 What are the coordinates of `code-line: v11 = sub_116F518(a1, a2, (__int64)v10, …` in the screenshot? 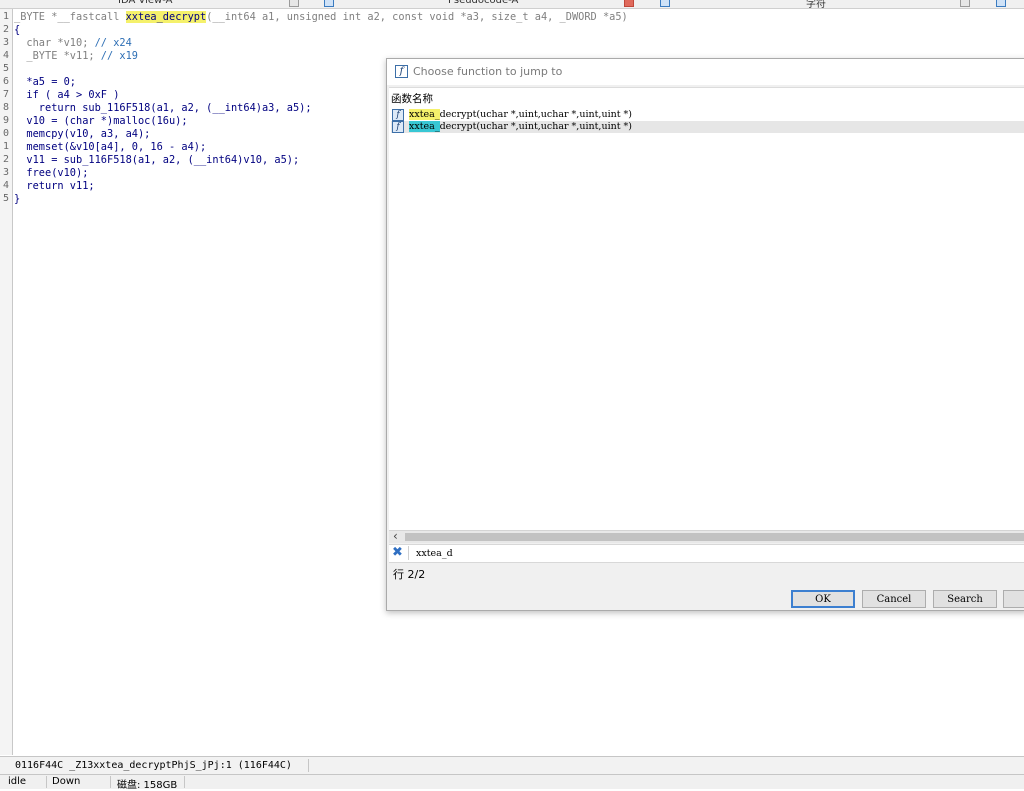 It's located at (156, 160).